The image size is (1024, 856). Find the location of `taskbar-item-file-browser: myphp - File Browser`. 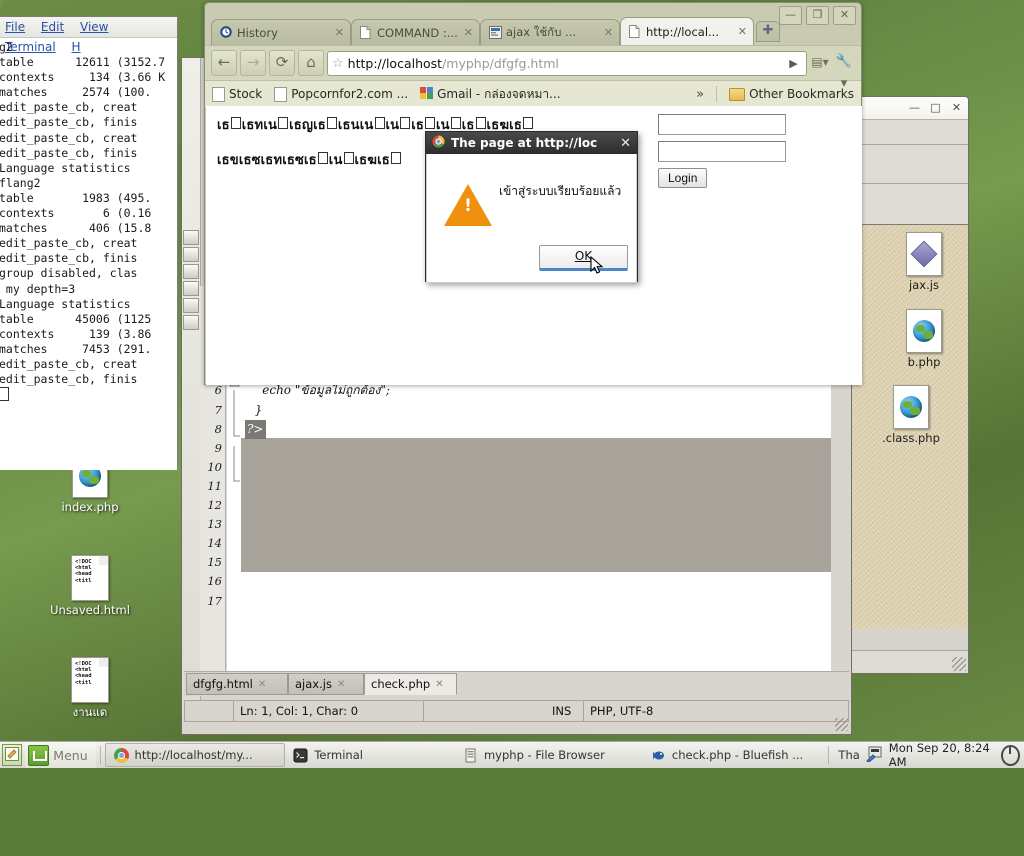

taskbar-item-file-browser: myphp - File Browser is located at coordinates (549, 755).